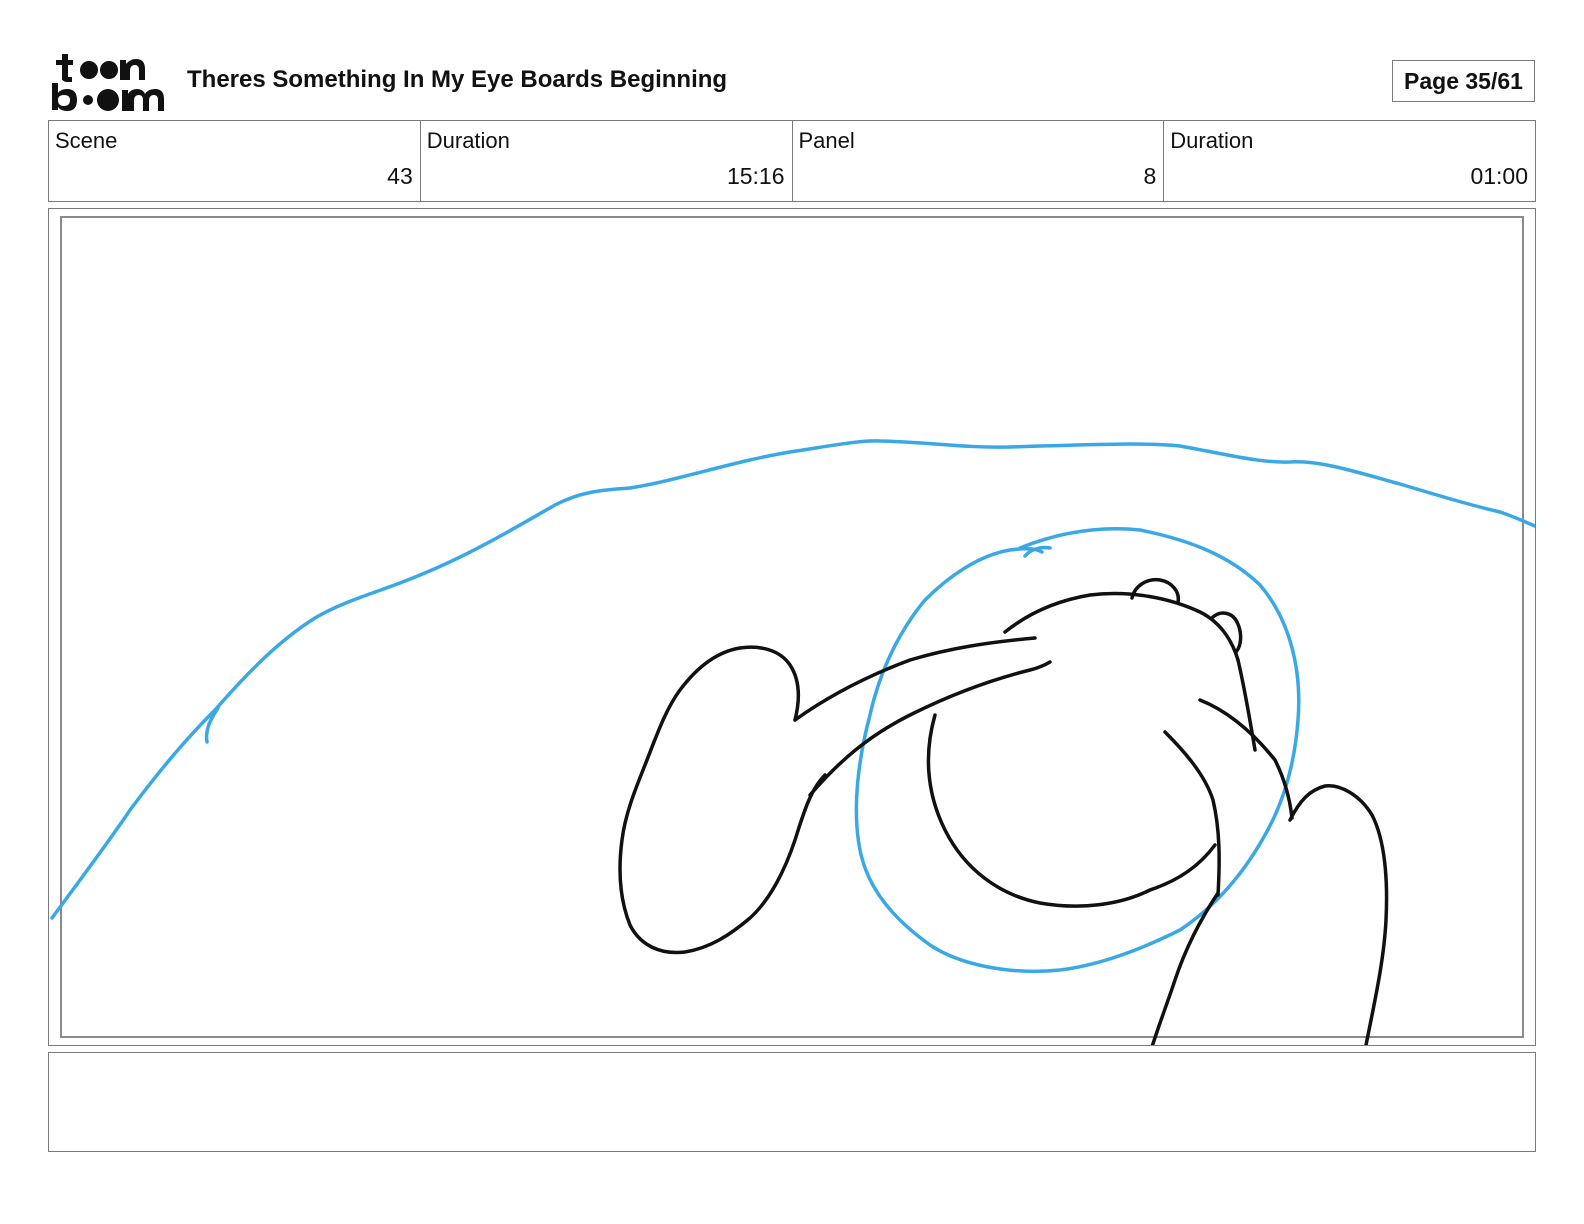  I want to click on left-hand, so click(722, 800).